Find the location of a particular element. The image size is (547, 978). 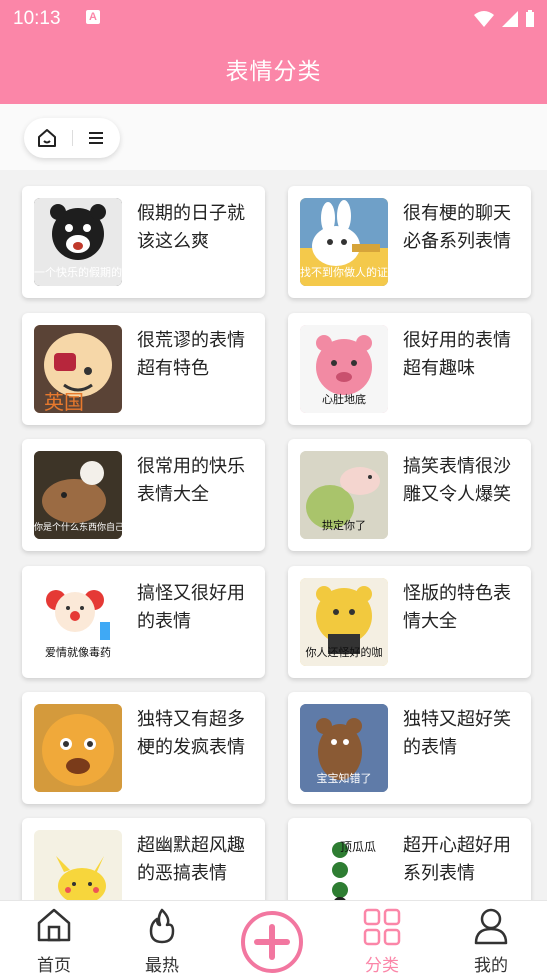

battery-icon is located at coordinates (530, 18).